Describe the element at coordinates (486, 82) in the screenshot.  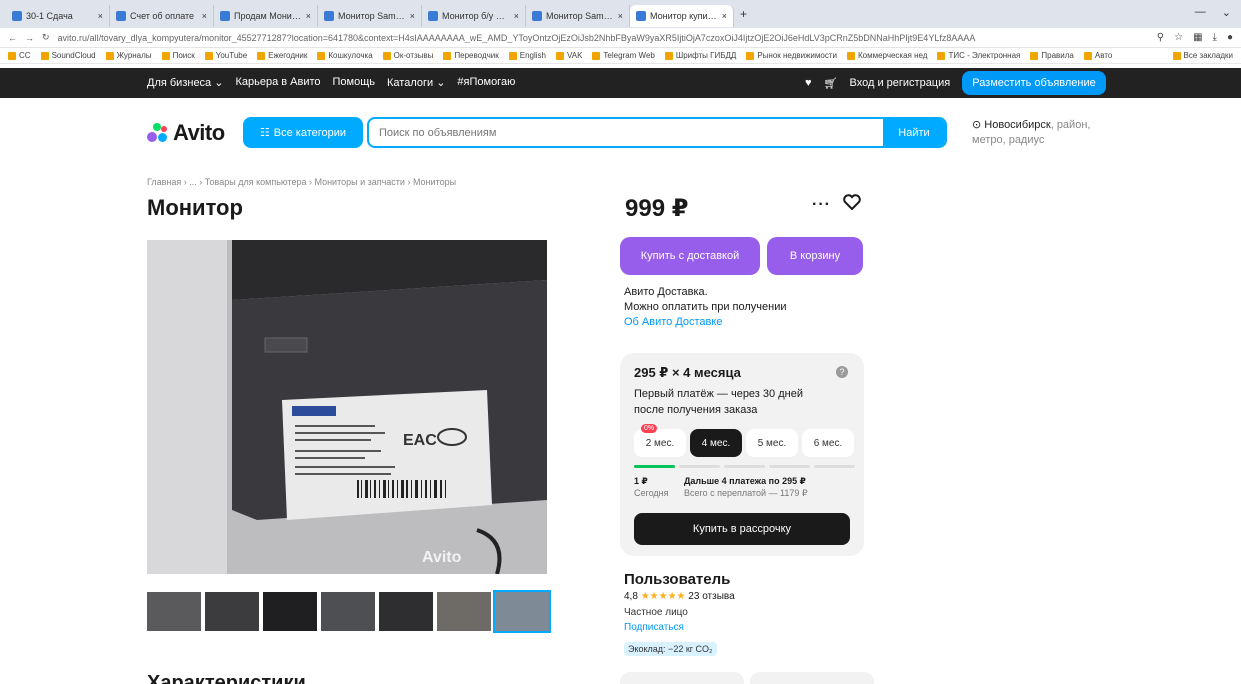
I see `nav-ihelp: #яПомогаю` at that location.